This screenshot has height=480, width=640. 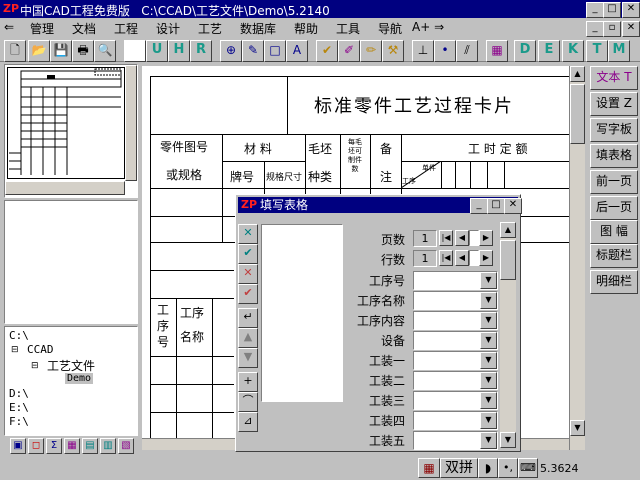 What do you see at coordinates (577, 114) in the screenshot?
I see `scroll-thumb` at bounding box center [577, 114].